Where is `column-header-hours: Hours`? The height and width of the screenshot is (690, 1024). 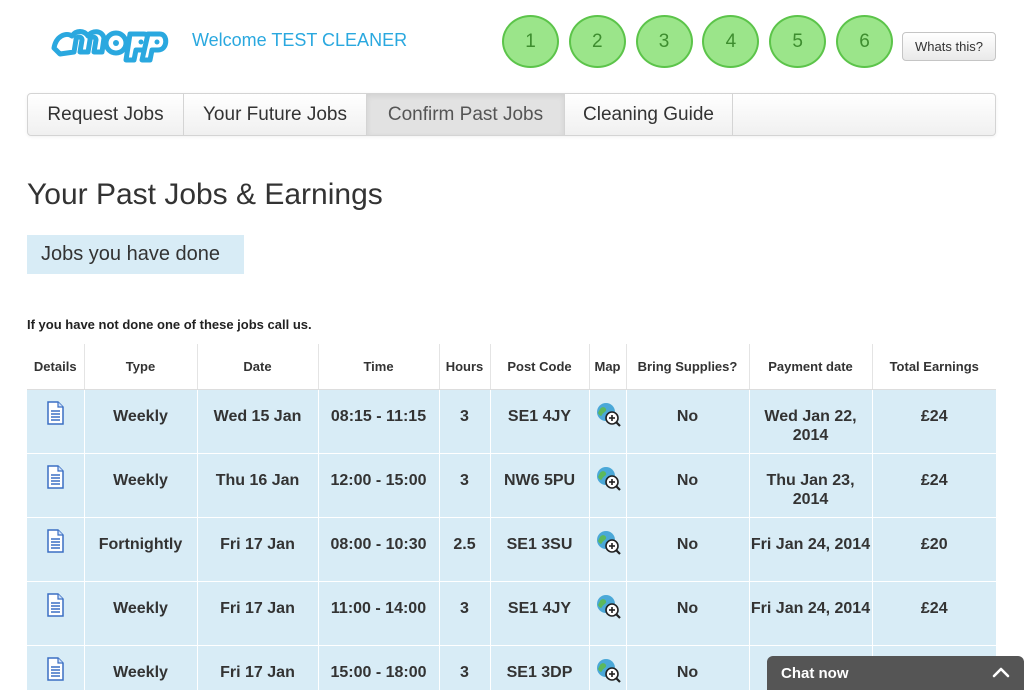
column-header-hours: Hours is located at coordinates (464, 367).